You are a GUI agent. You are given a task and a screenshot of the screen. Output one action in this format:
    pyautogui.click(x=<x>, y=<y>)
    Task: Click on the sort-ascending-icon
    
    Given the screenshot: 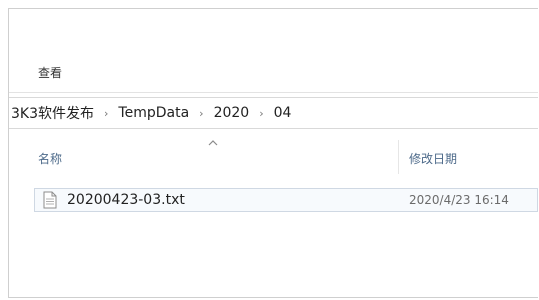 What is the action you would take?
    pyautogui.click(x=213, y=143)
    